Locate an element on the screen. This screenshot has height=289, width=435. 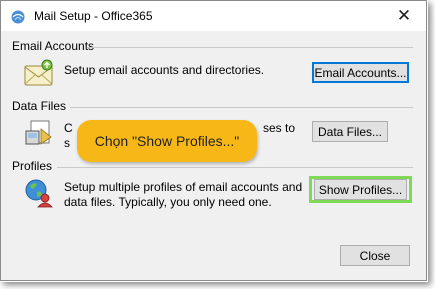
email-accounts-divider is located at coordinates (250, 47).